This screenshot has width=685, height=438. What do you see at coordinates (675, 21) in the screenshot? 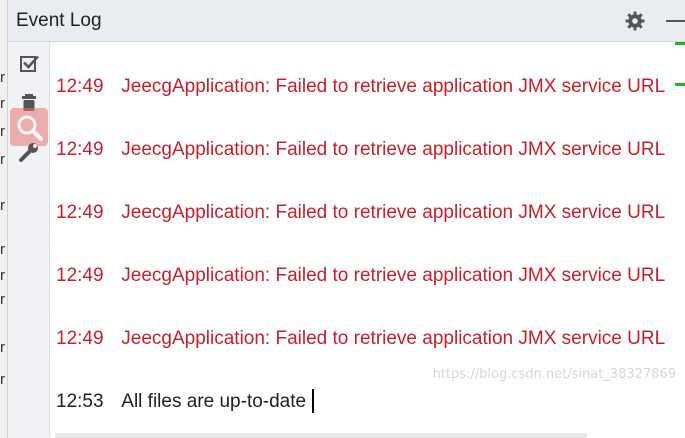
I see `minimize-icon` at bounding box center [675, 21].